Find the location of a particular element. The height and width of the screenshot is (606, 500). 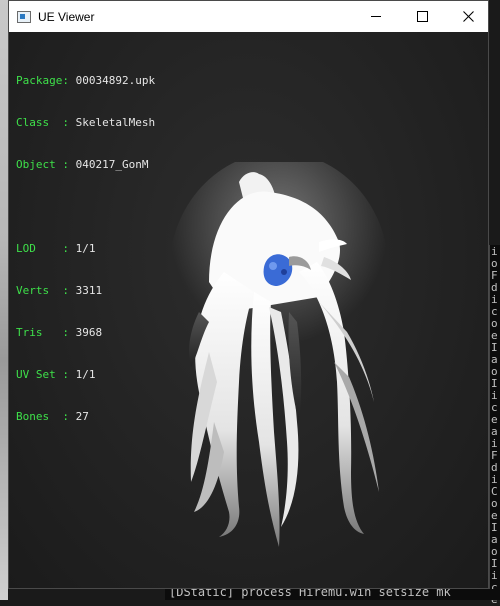

desktop-background is located at coordinates (4, 300).